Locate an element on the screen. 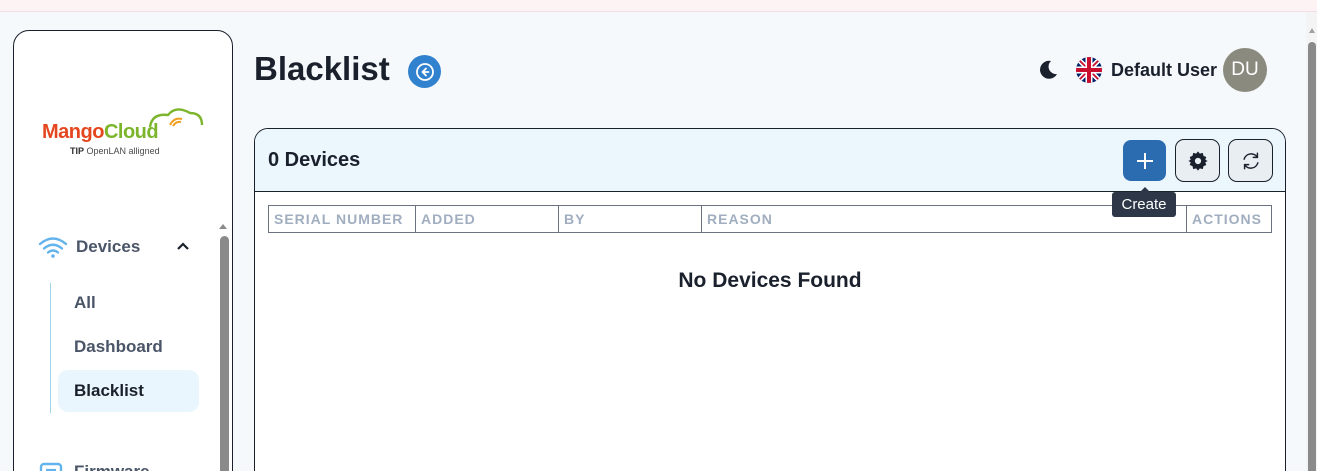 The height and width of the screenshot is (471, 1317). sidebar-item-firmware-label: Firmware is located at coordinates (112, 466).